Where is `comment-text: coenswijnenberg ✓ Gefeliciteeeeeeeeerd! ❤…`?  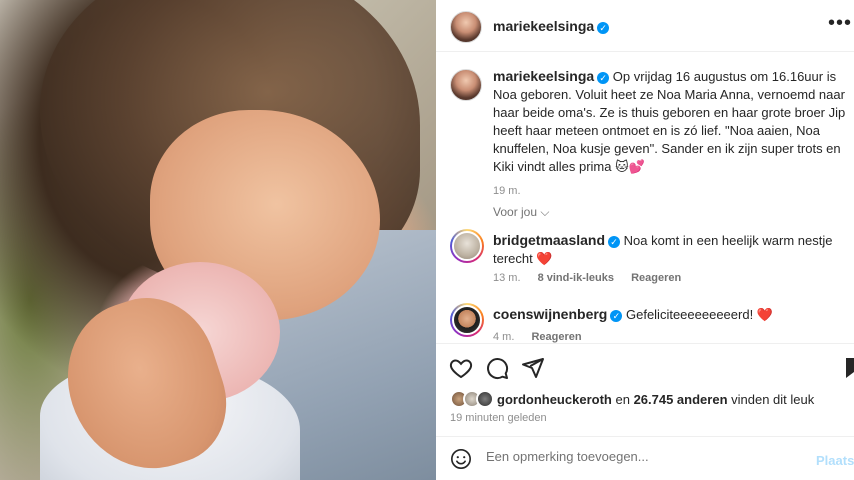 comment-text: coenswijnenberg ✓ Gefeliciteeeeeeeeerd! ❤… is located at coordinates (663, 314).